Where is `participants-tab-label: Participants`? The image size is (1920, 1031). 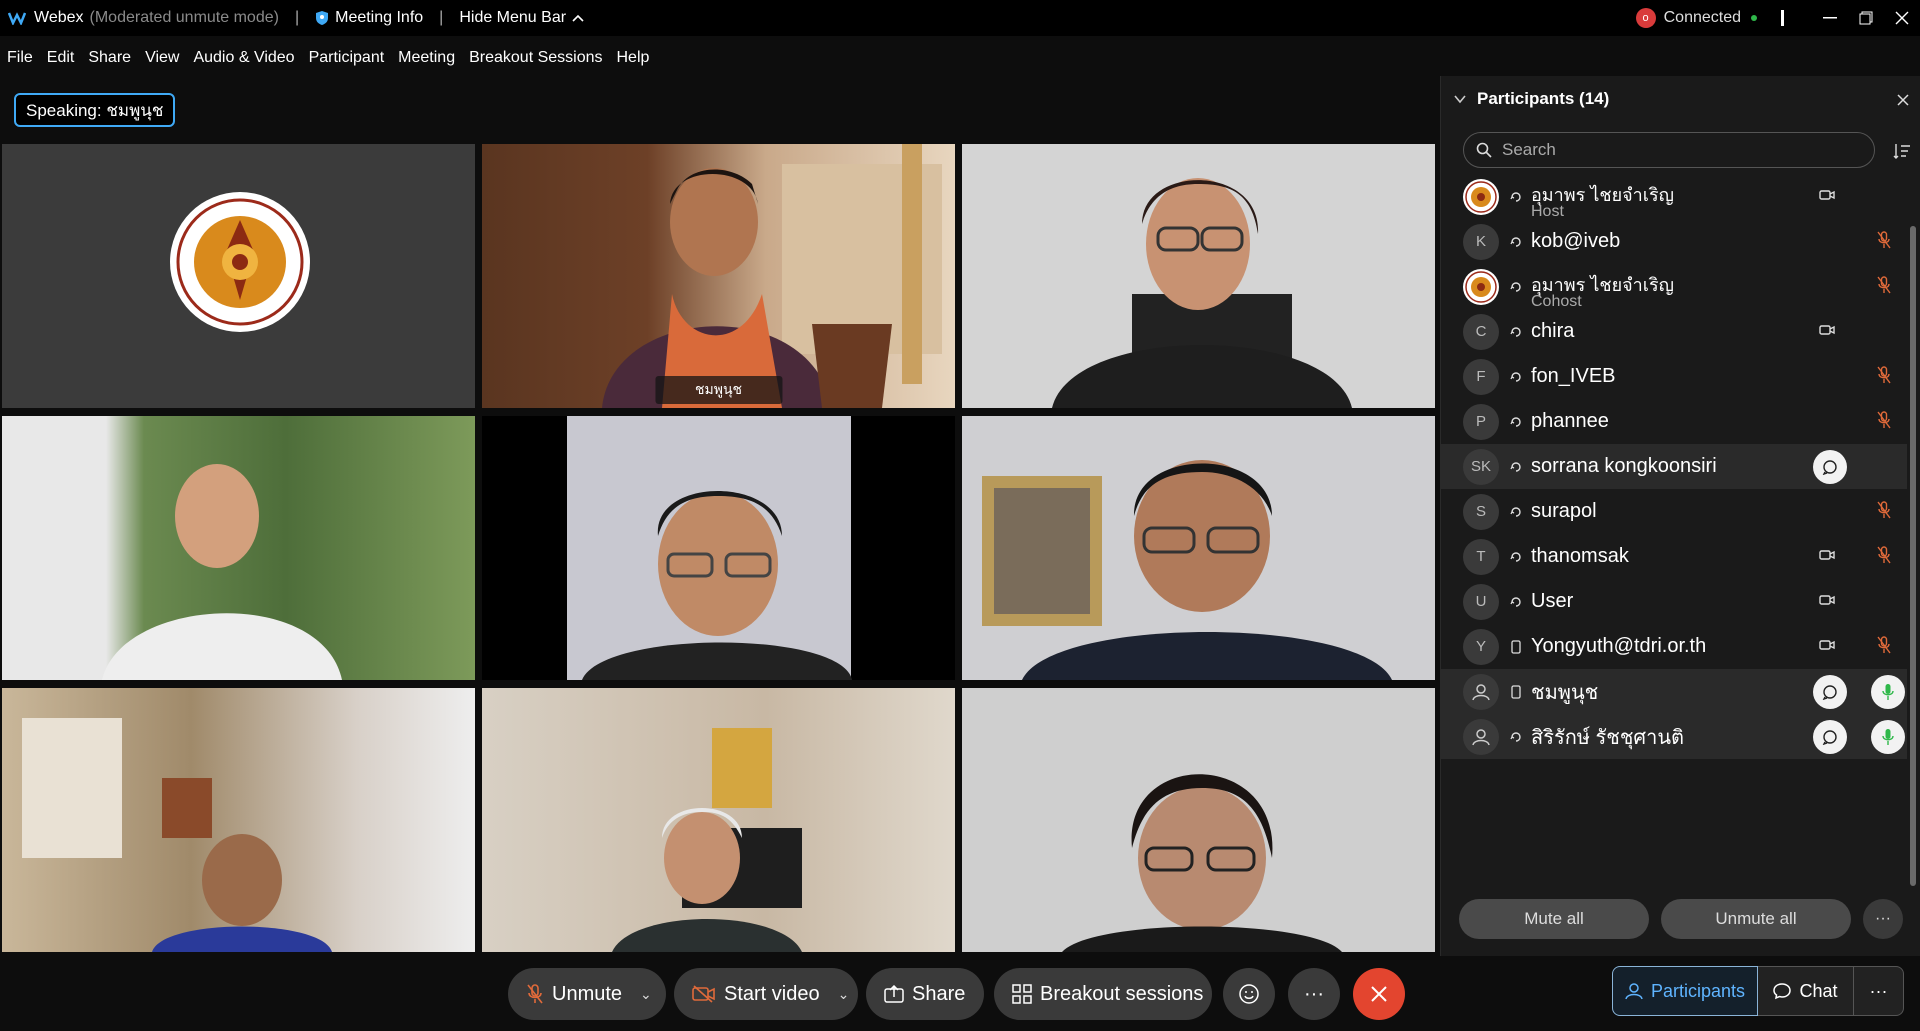 participants-tab-label: Participants is located at coordinates (1698, 990).